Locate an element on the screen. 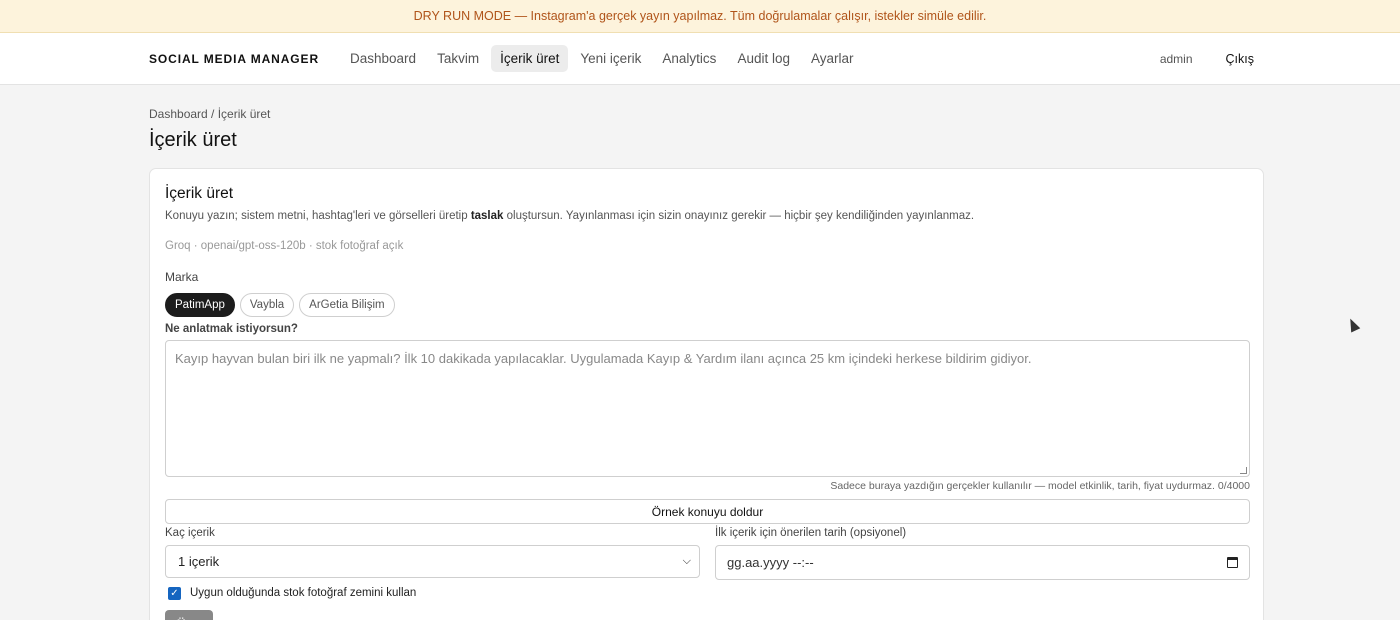  stock-photo-checkbox: ✓ is located at coordinates (174, 593).